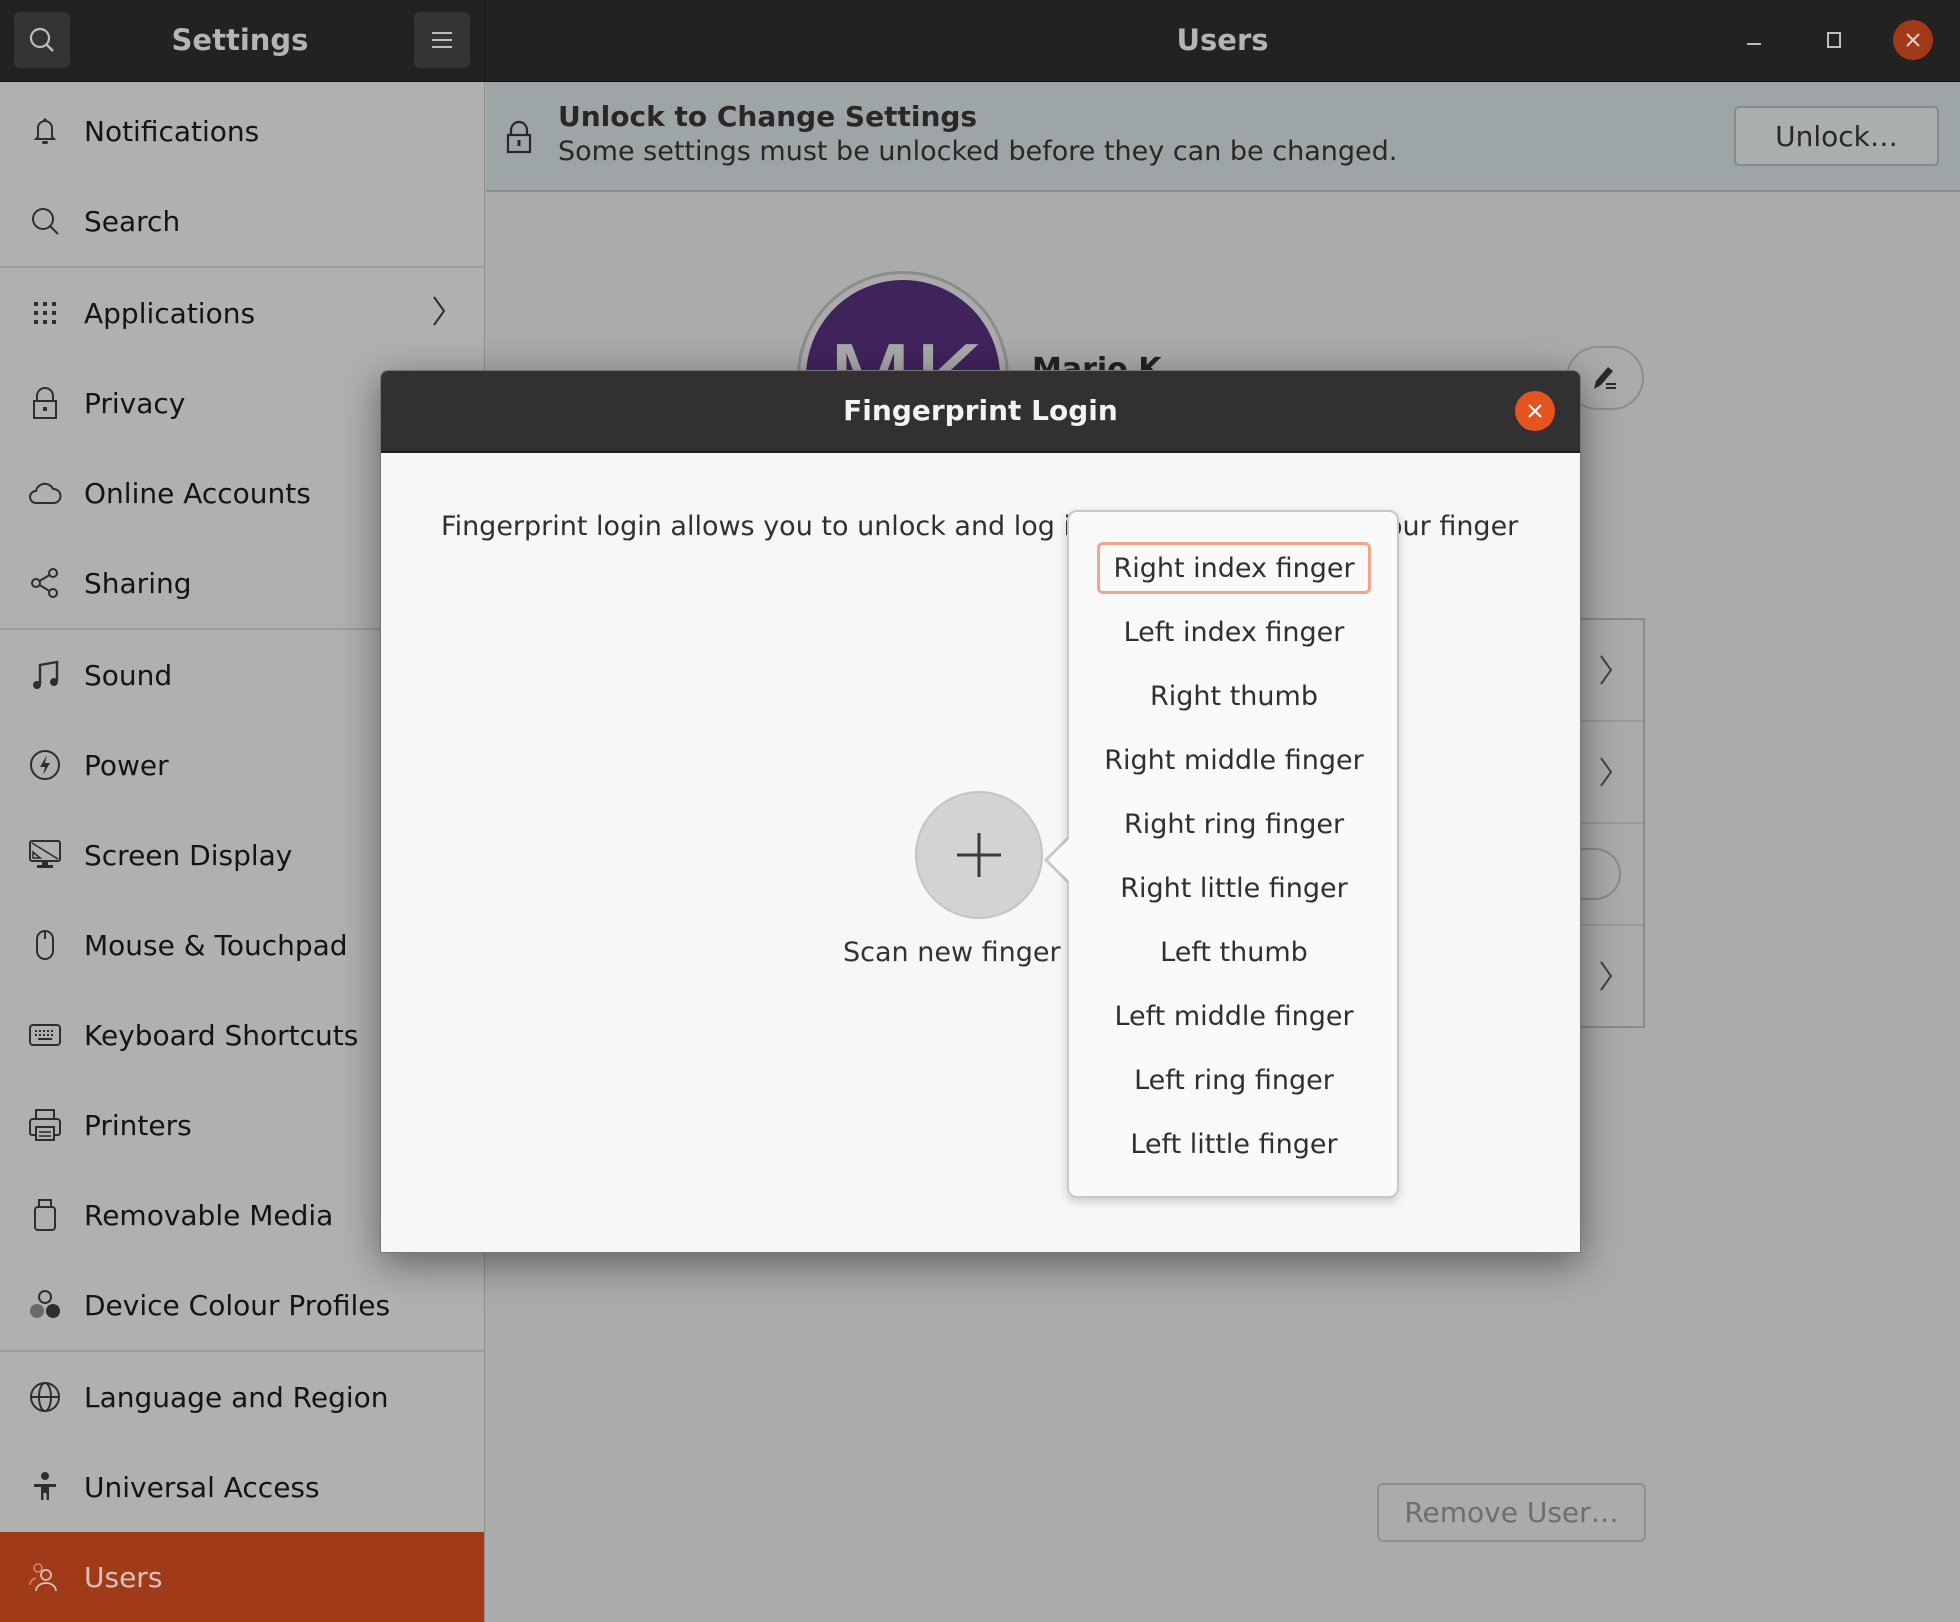  Describe the element at coordinates (1234, 632) in the screenshot. I see `finger-option-left-index: Left index finger` at that location.